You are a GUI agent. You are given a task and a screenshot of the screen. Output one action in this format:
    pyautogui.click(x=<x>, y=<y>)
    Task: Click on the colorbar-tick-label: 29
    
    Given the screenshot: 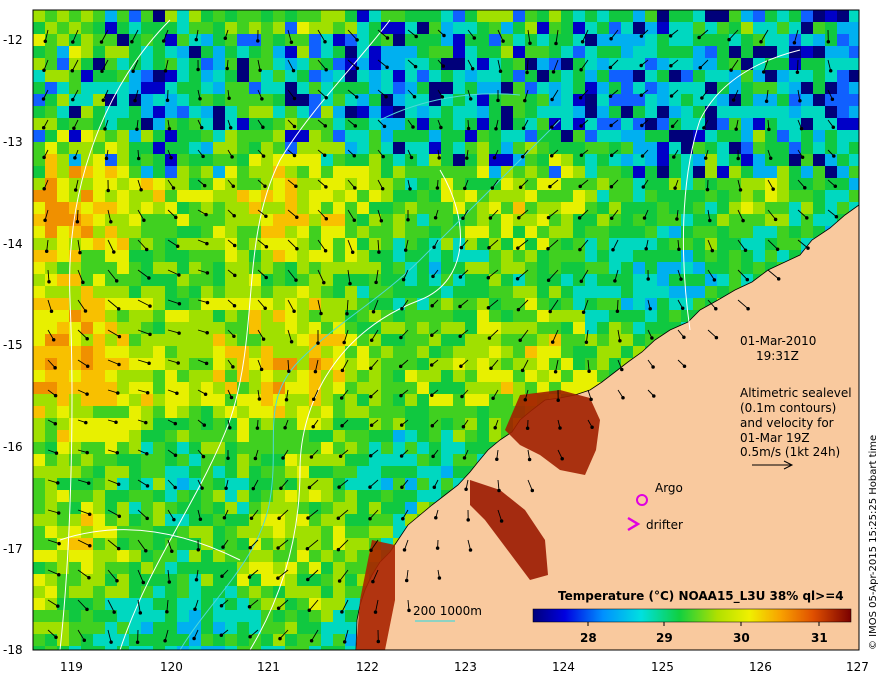 What is the action you would take?
    pyautogui.click(x=664, y=638)
    